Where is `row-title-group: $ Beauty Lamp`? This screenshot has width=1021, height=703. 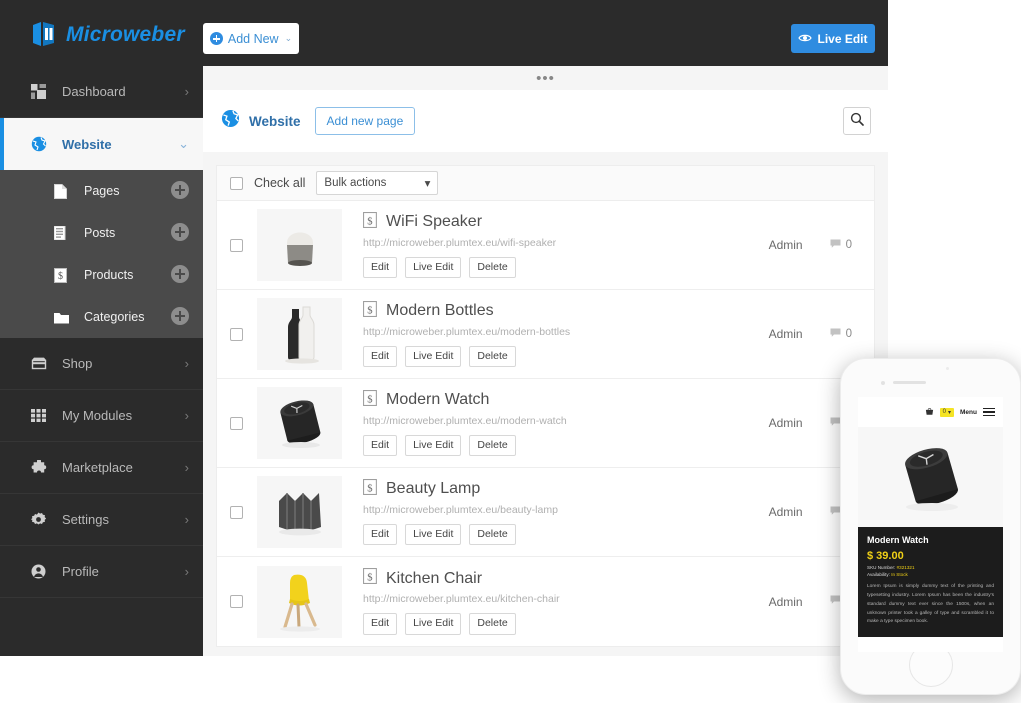
row-title-group: $ Beauty Lamp is located at coordinates (566, 489).